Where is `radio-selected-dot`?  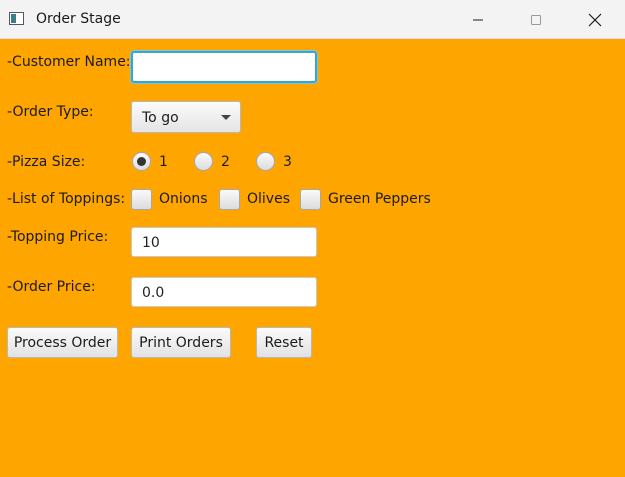
radio-selected-dot is located at coordinates (141, 161).